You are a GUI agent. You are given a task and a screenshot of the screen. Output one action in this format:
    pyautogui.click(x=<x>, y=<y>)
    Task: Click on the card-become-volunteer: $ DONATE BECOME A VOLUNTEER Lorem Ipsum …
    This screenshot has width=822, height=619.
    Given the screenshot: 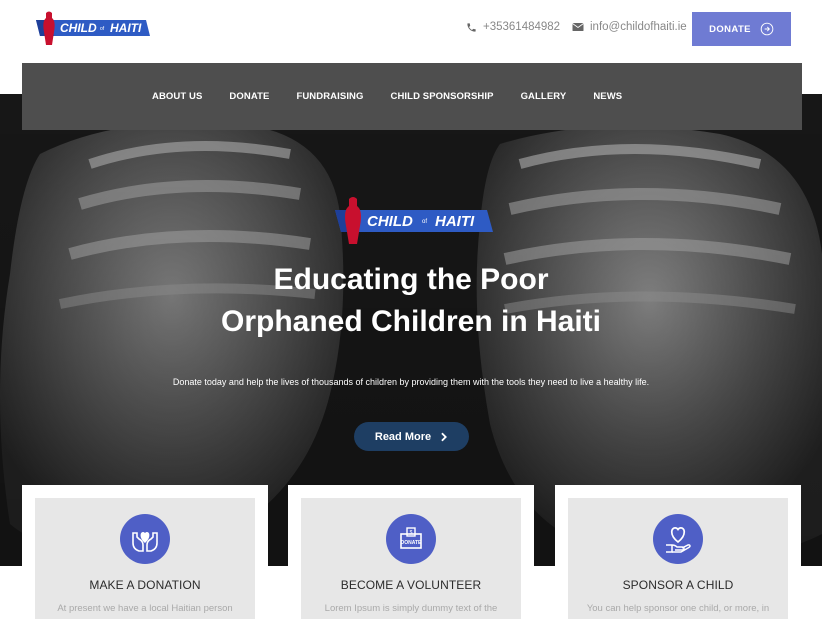 What is the action you would take?
    pyautogui.click(x=411, y=552)
    